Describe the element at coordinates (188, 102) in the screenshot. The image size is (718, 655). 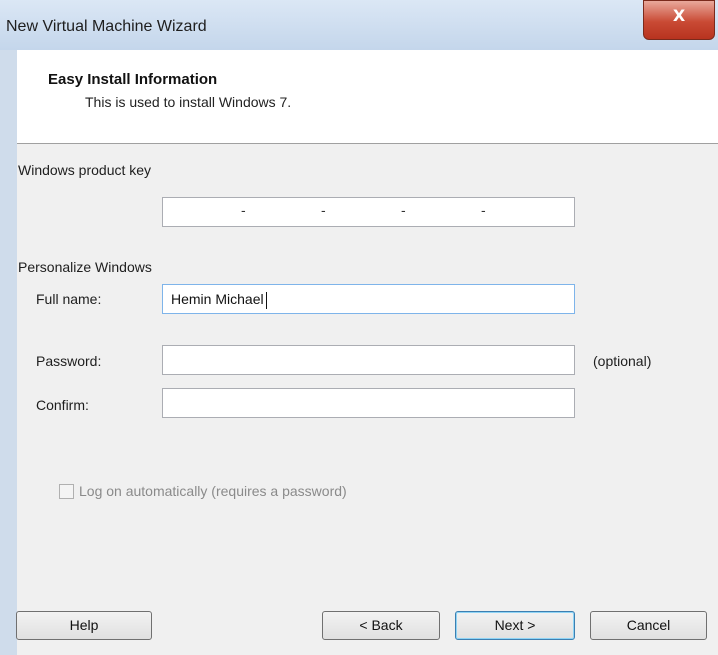
I see `page-subtitle: This is used to install Windows 7.` at that location.